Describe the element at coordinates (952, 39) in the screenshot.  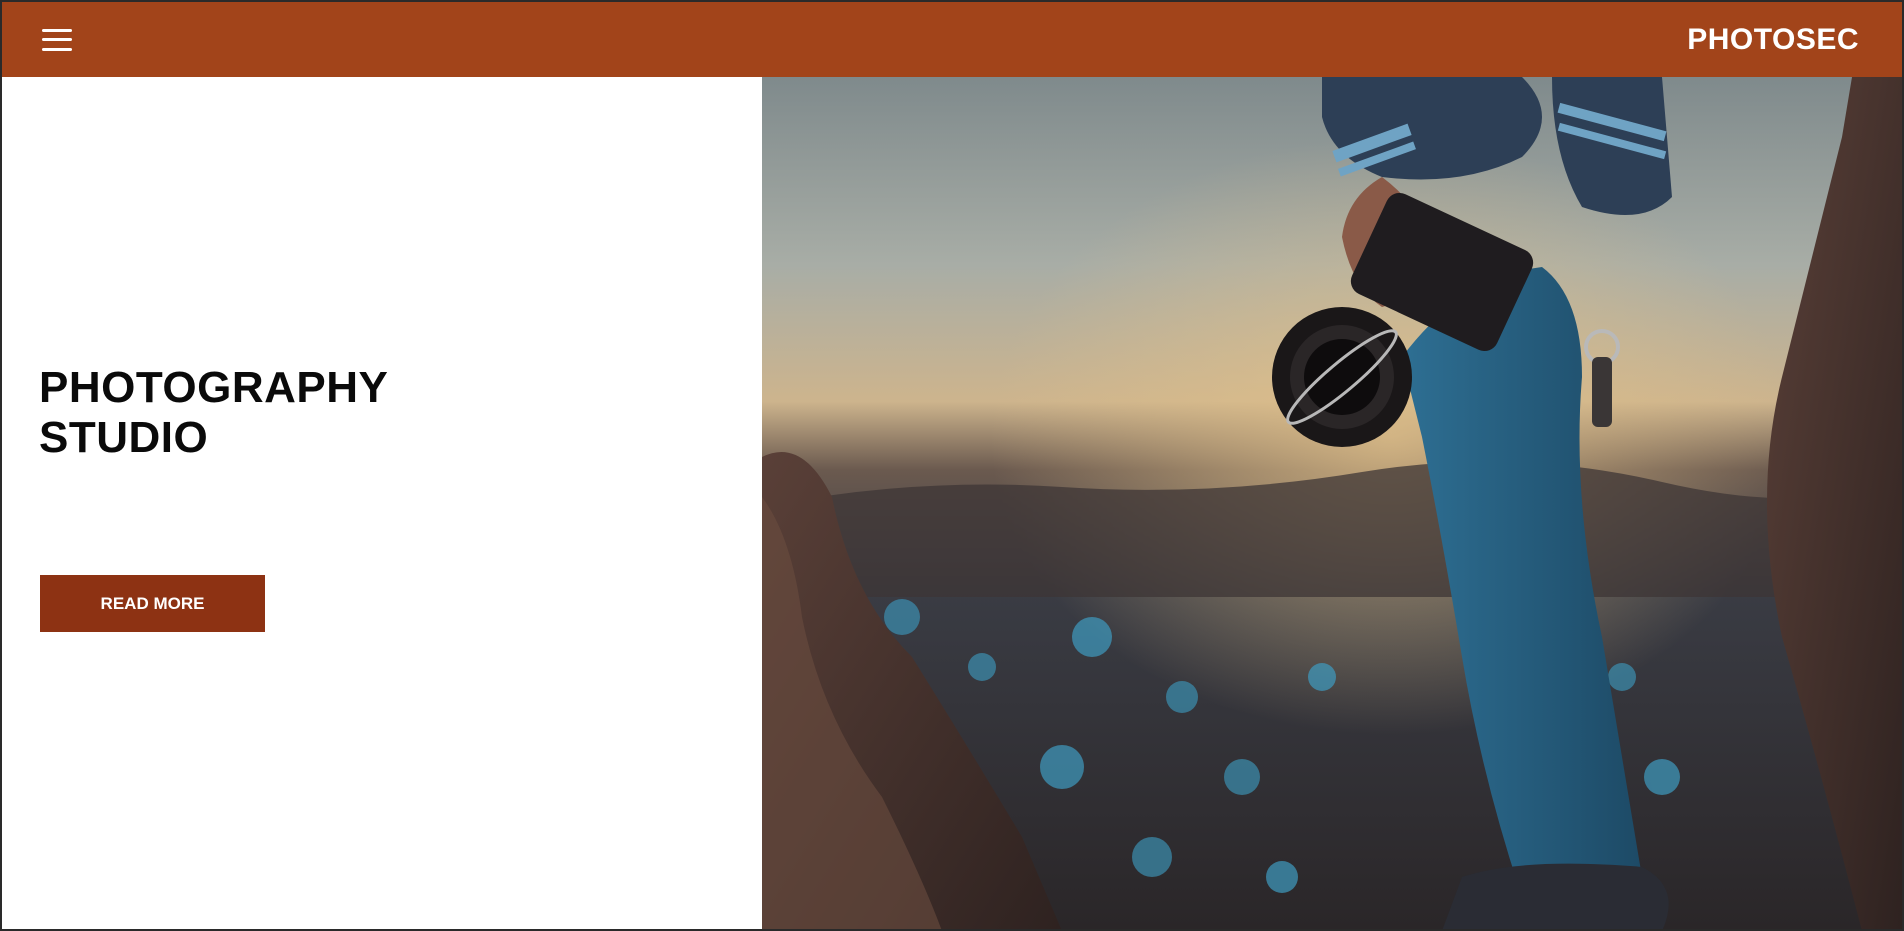
I see `top-navbar: PHOTOSEC` at that location.